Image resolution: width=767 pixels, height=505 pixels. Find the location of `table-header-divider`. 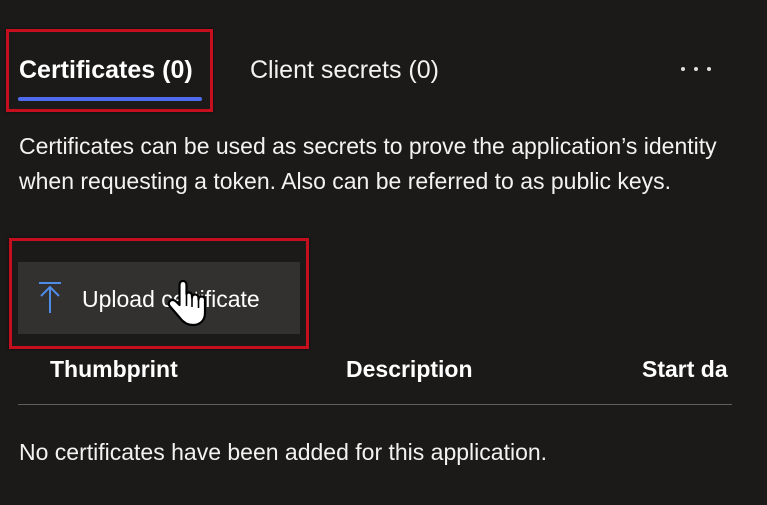

table-header-divider is located at coordinates (375, 404).